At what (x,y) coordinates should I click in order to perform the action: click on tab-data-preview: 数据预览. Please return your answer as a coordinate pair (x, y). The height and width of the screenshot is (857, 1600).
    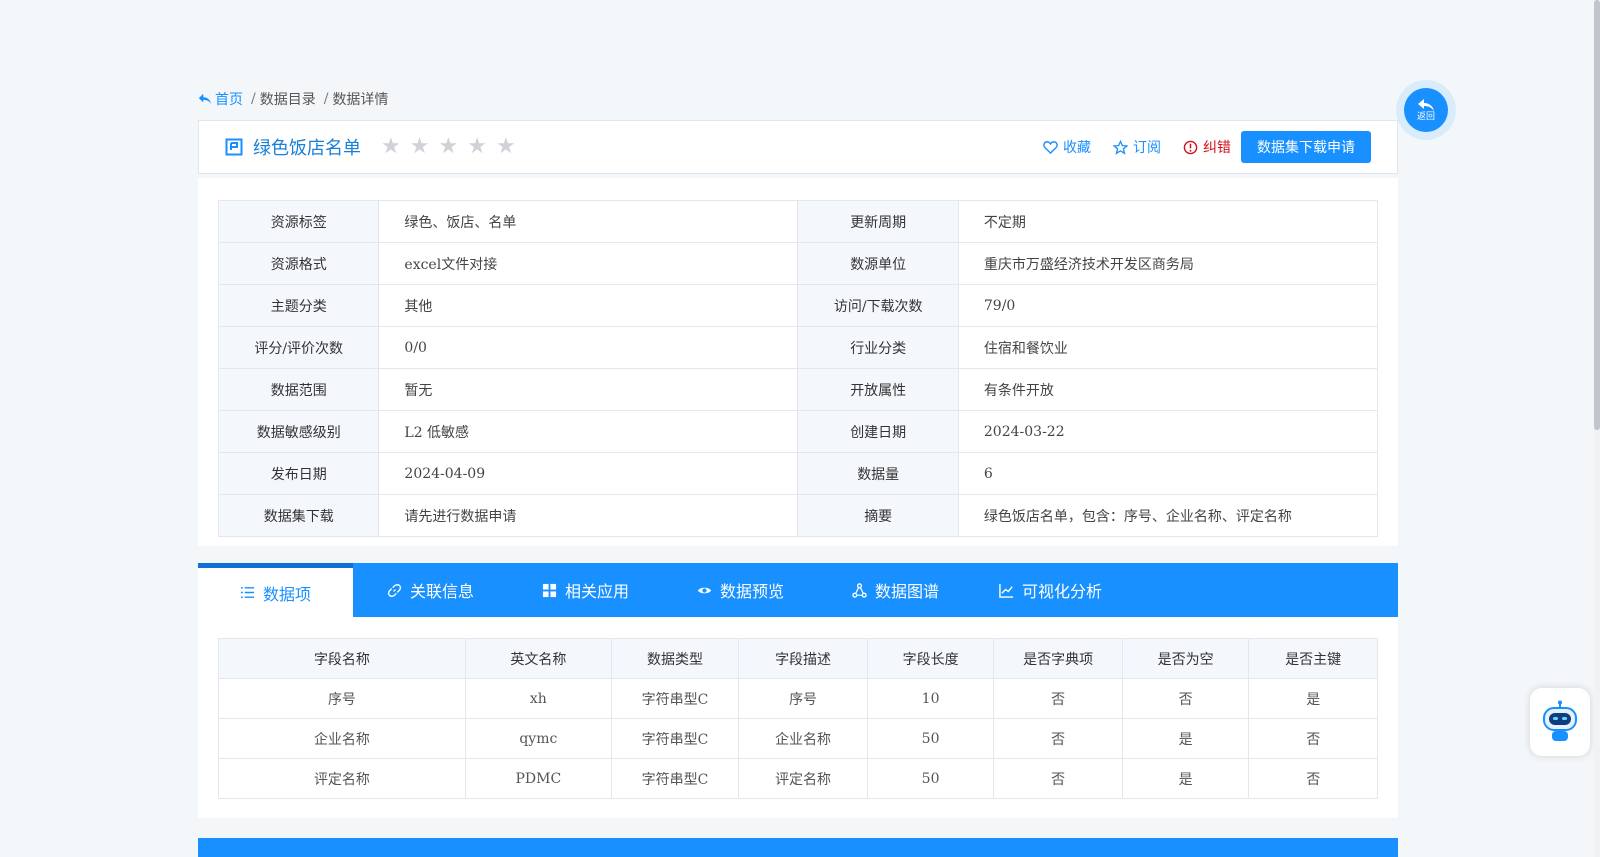
    Looking at the image, I should click on (740, 590).